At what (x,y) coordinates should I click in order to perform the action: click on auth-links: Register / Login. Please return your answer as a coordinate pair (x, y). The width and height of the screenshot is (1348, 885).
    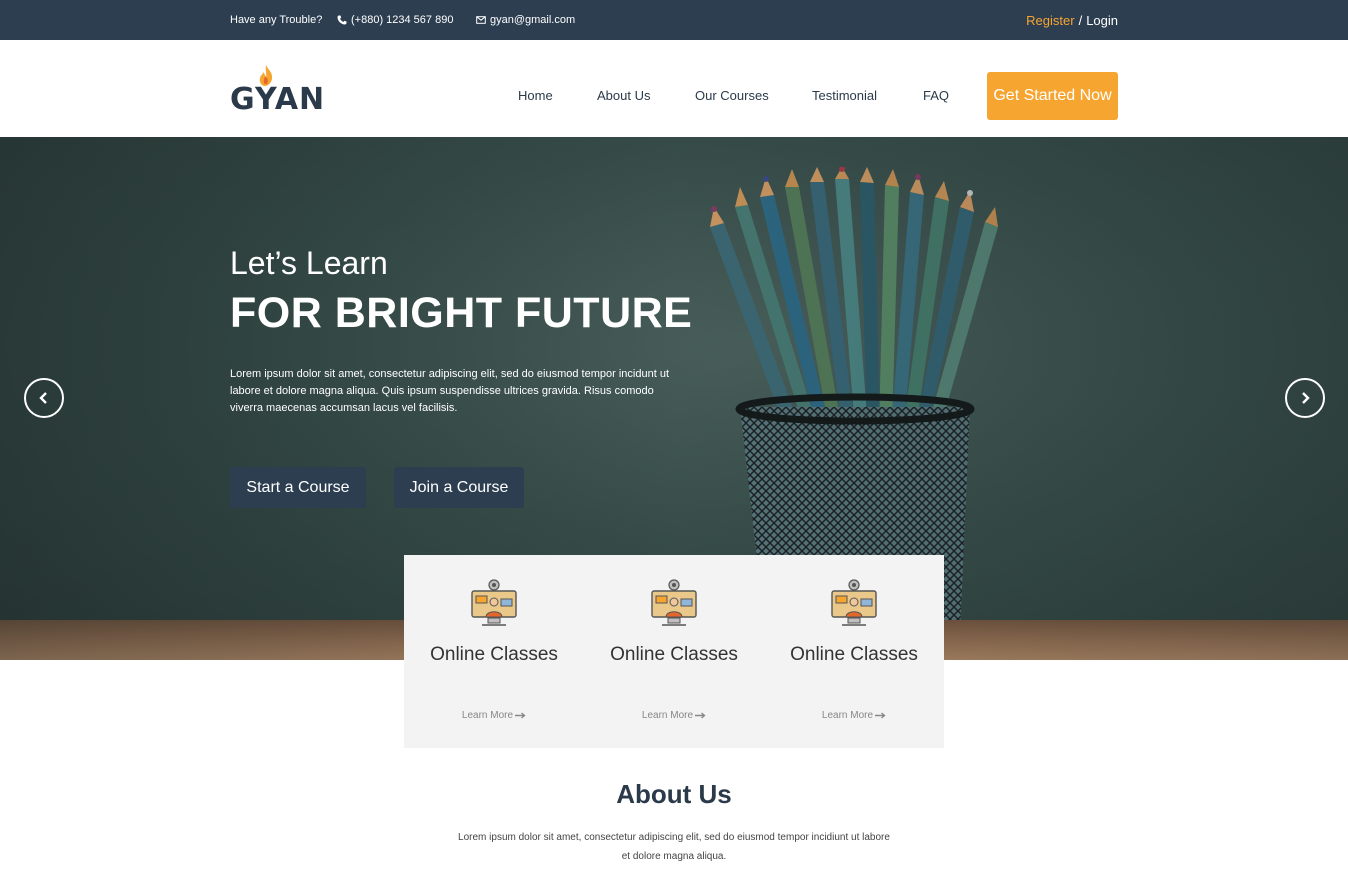
    Looking at the image, I should click on (1072, 20).